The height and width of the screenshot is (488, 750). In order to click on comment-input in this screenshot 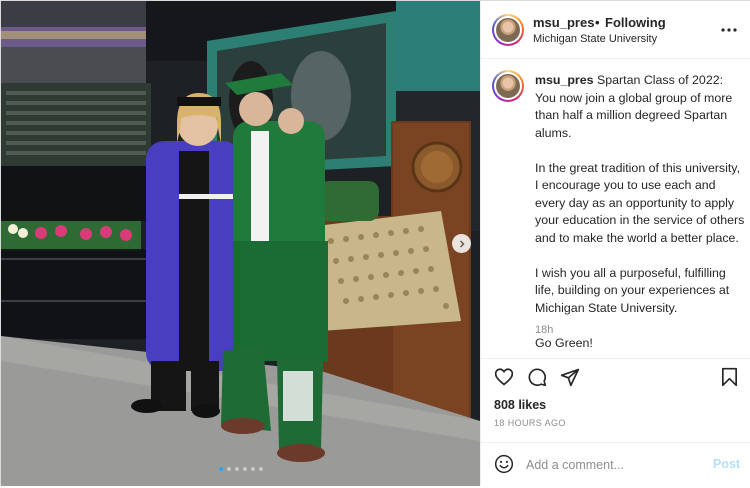, I will do `click(616, 465)`.